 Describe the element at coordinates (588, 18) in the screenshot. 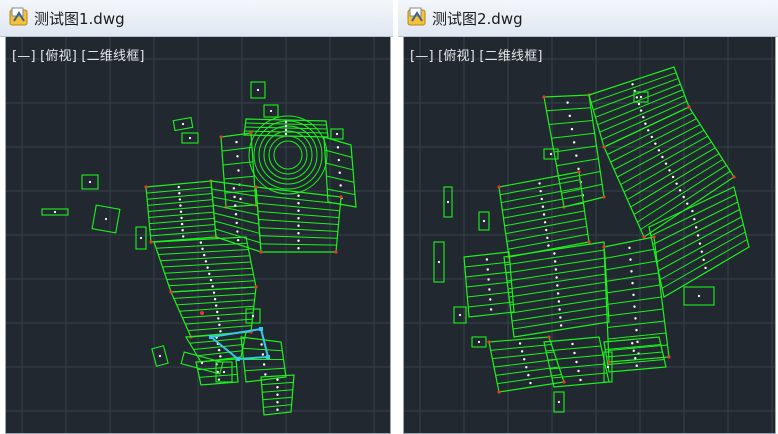

I see `window-title-bar: 测试图2.dwg` at that location.